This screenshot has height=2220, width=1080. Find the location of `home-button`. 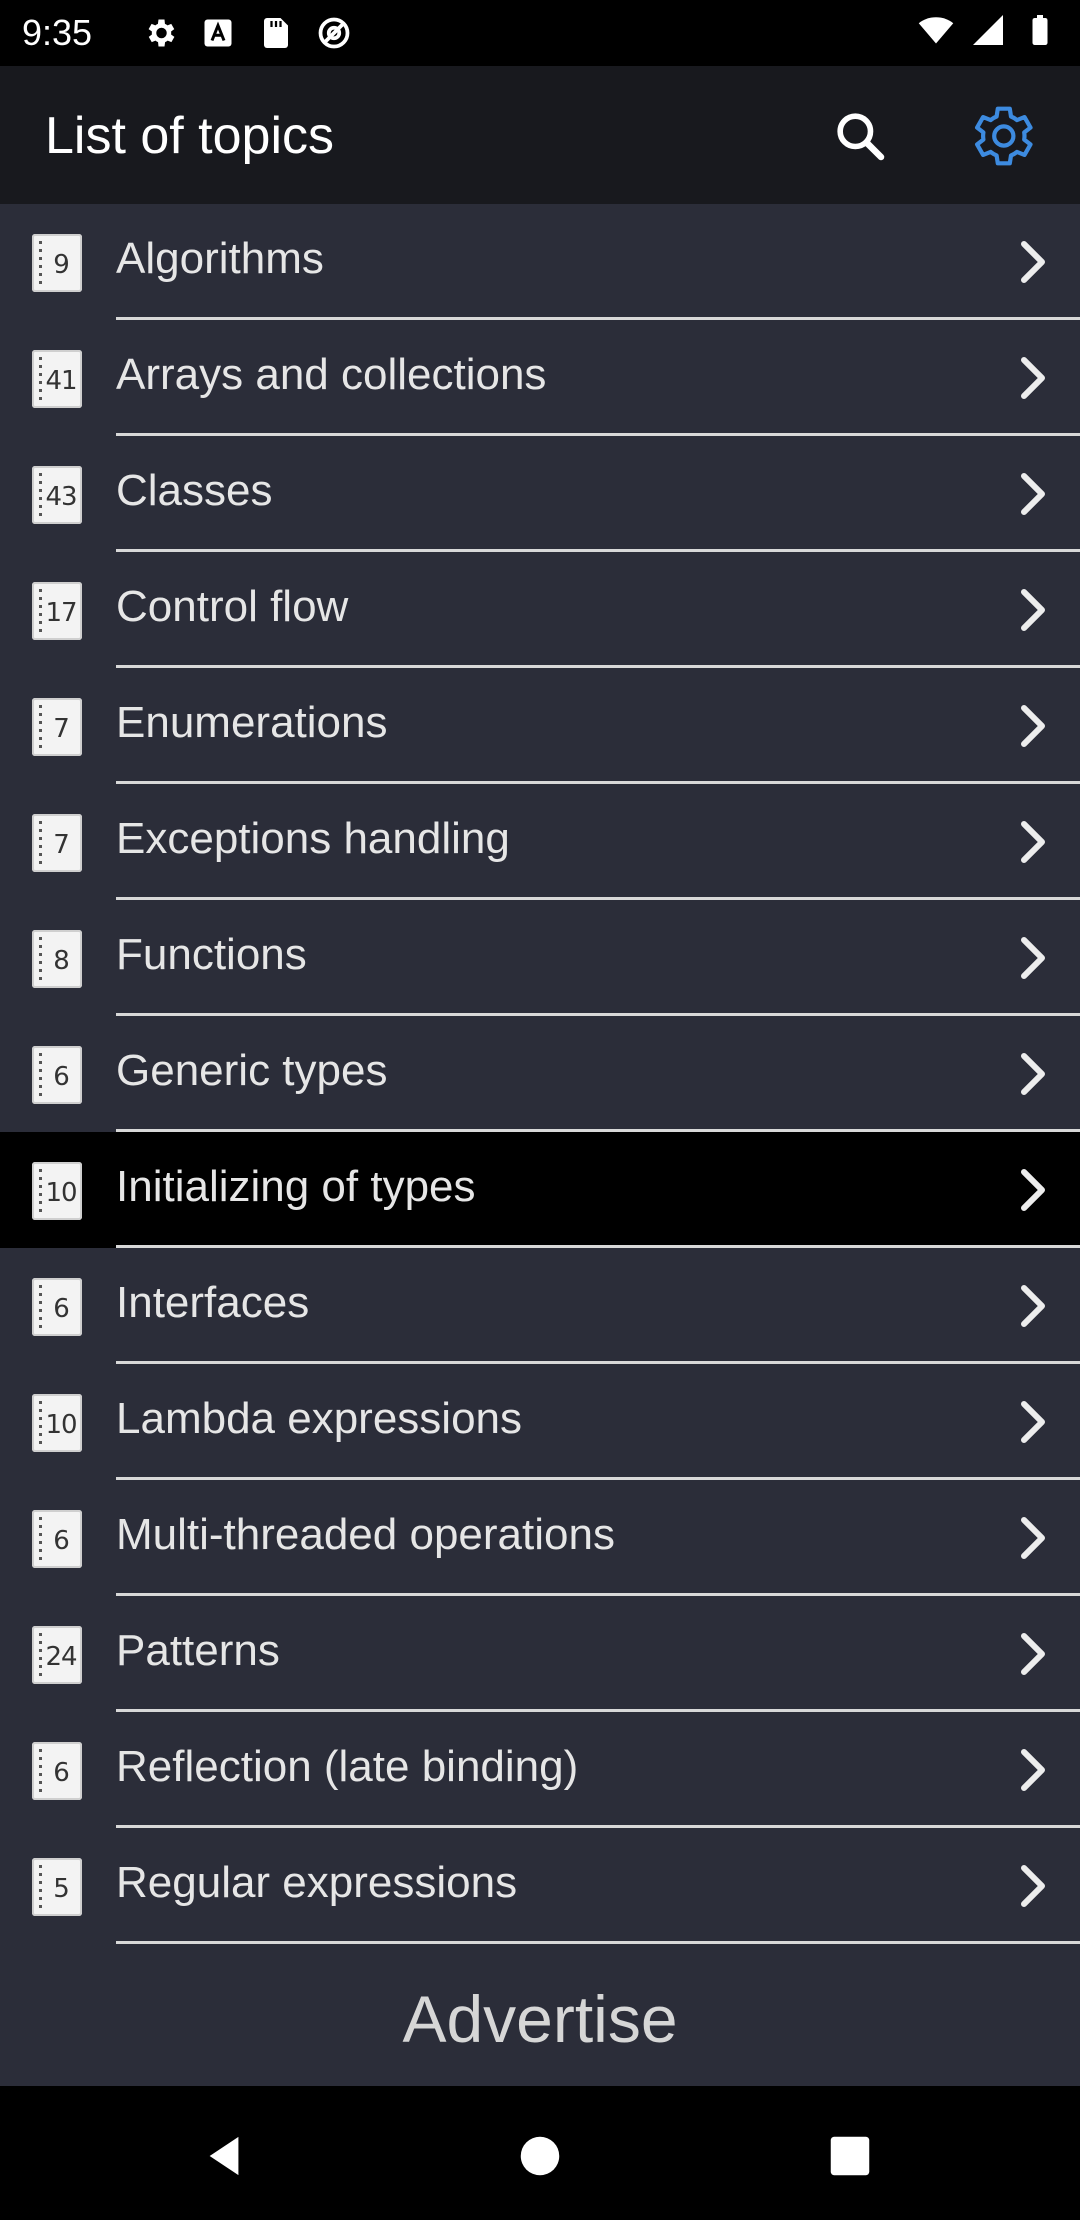

home-button is located at coordinates (540, 2156).